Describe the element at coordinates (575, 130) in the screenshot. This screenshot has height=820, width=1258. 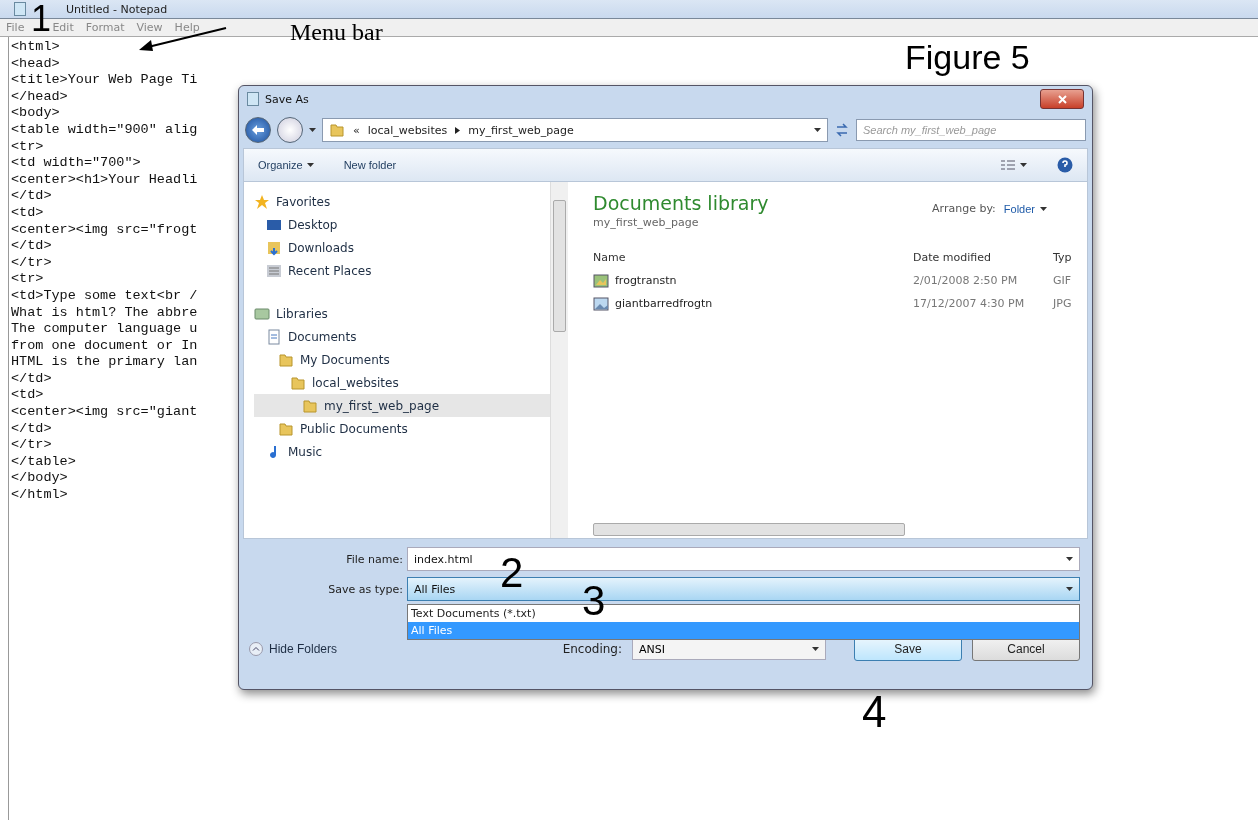
I see `address-bar: « local_websites my_first_web_page` at that location.